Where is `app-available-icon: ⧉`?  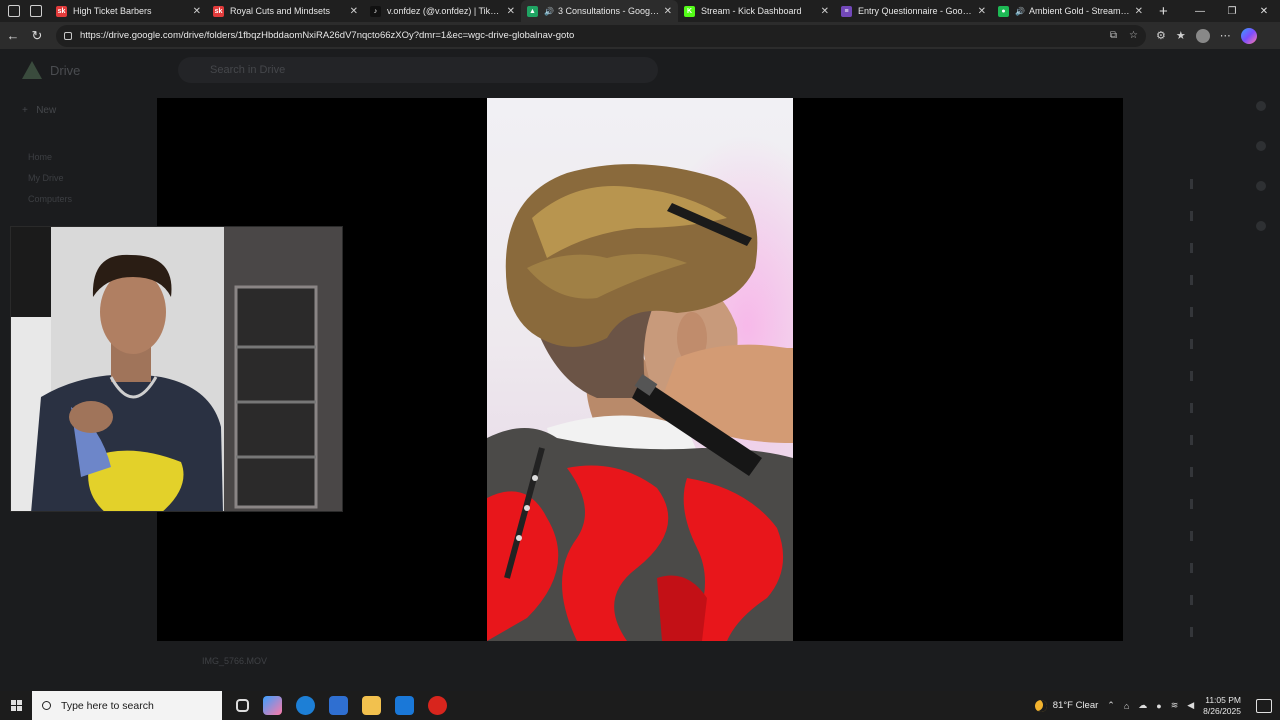
app-available-icon: ⧉ is located at coordinates (1113, 35).